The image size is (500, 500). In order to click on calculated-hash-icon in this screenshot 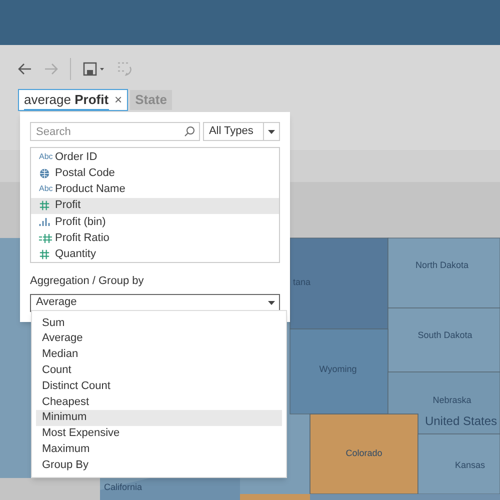, I will do `click(45, 238)`.